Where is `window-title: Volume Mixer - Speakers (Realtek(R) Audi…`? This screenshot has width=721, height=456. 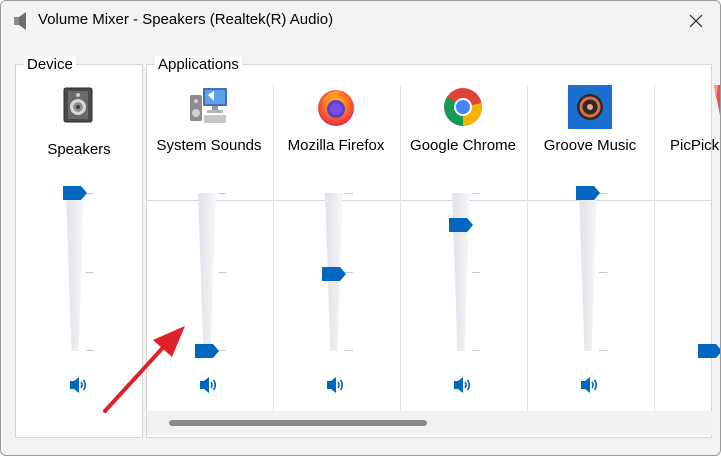
window-title: Volume Mixer - Speakers (Realtek(R) Audi… is located at coordinates (186, 19).